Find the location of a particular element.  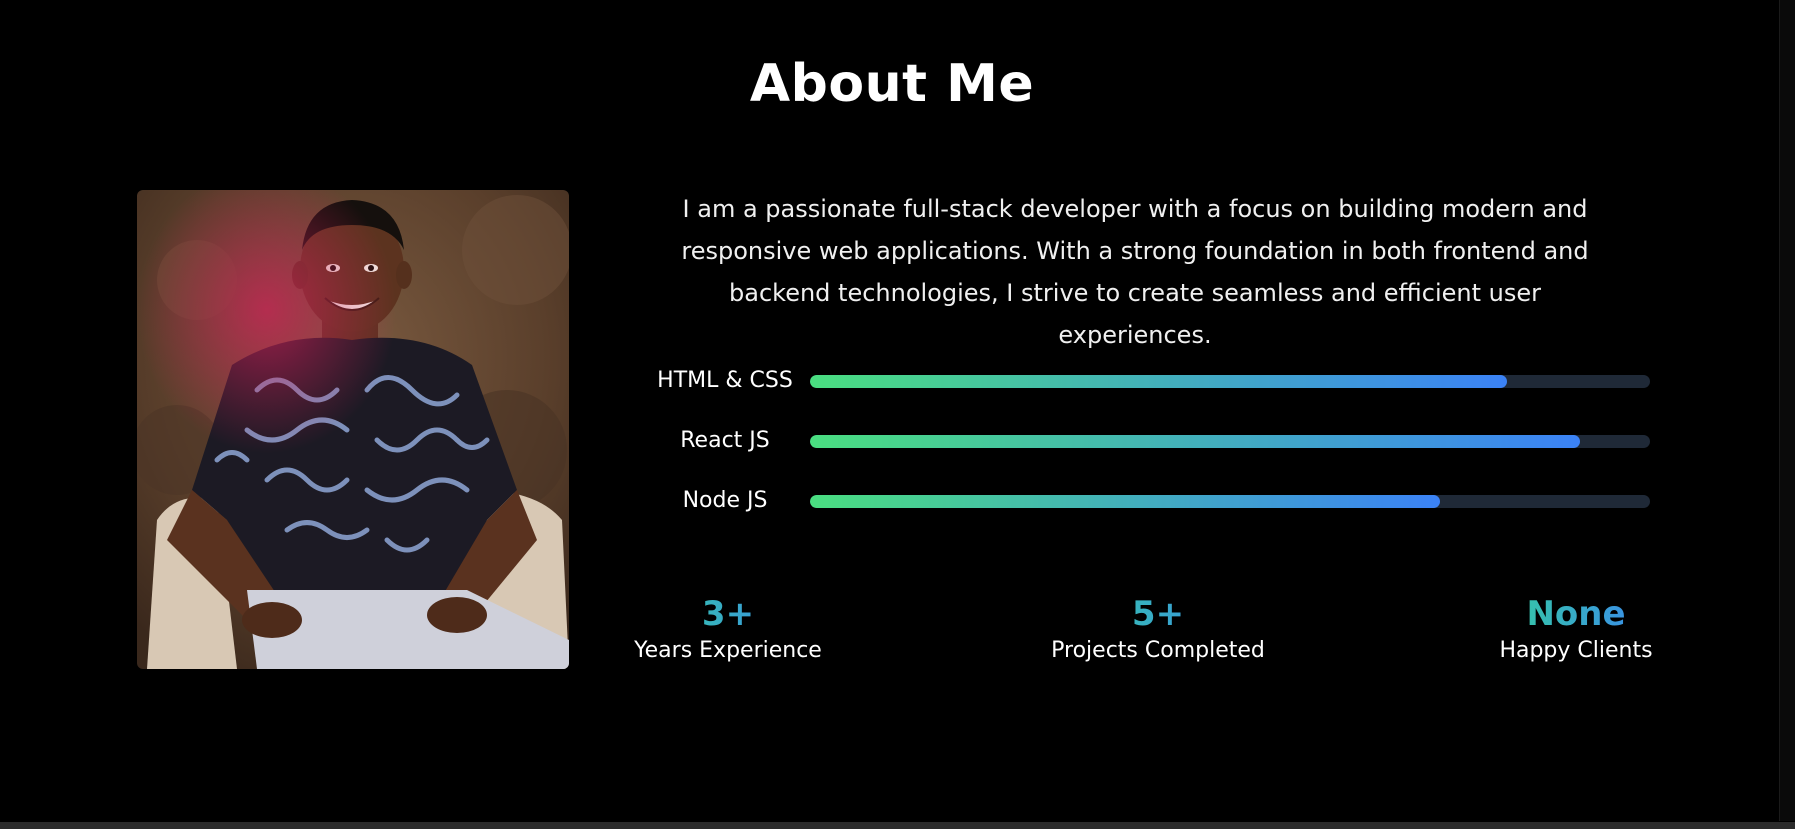

skill-label: Node JS is located at coordinates (725, 500).